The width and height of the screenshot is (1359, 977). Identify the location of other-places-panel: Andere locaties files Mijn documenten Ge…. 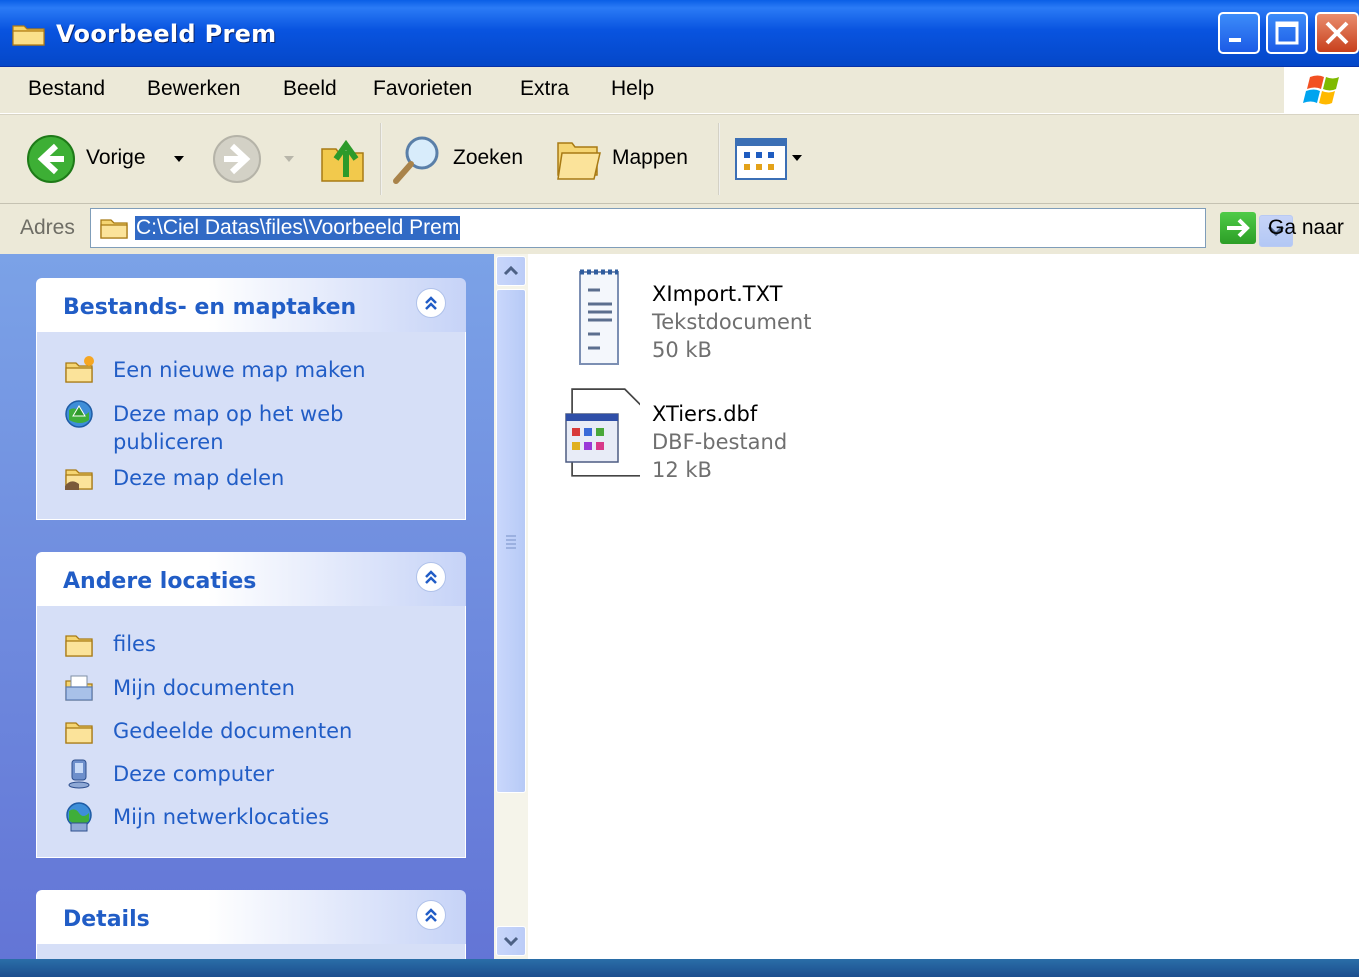
(251, 705).